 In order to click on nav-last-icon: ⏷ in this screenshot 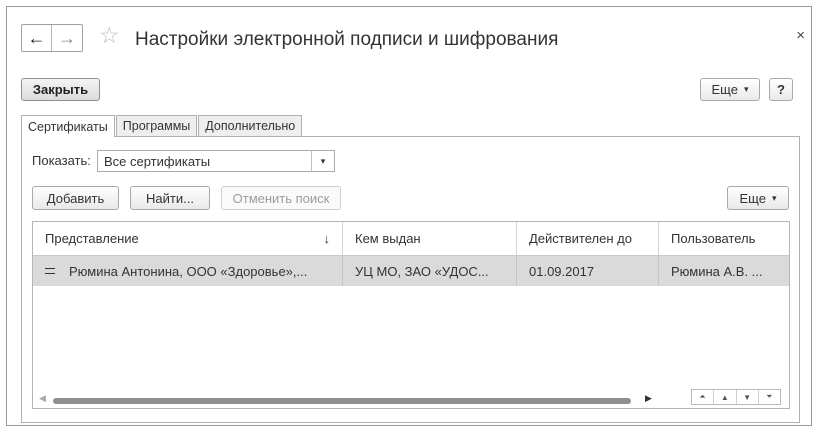, I will do `click(769, 397)`.